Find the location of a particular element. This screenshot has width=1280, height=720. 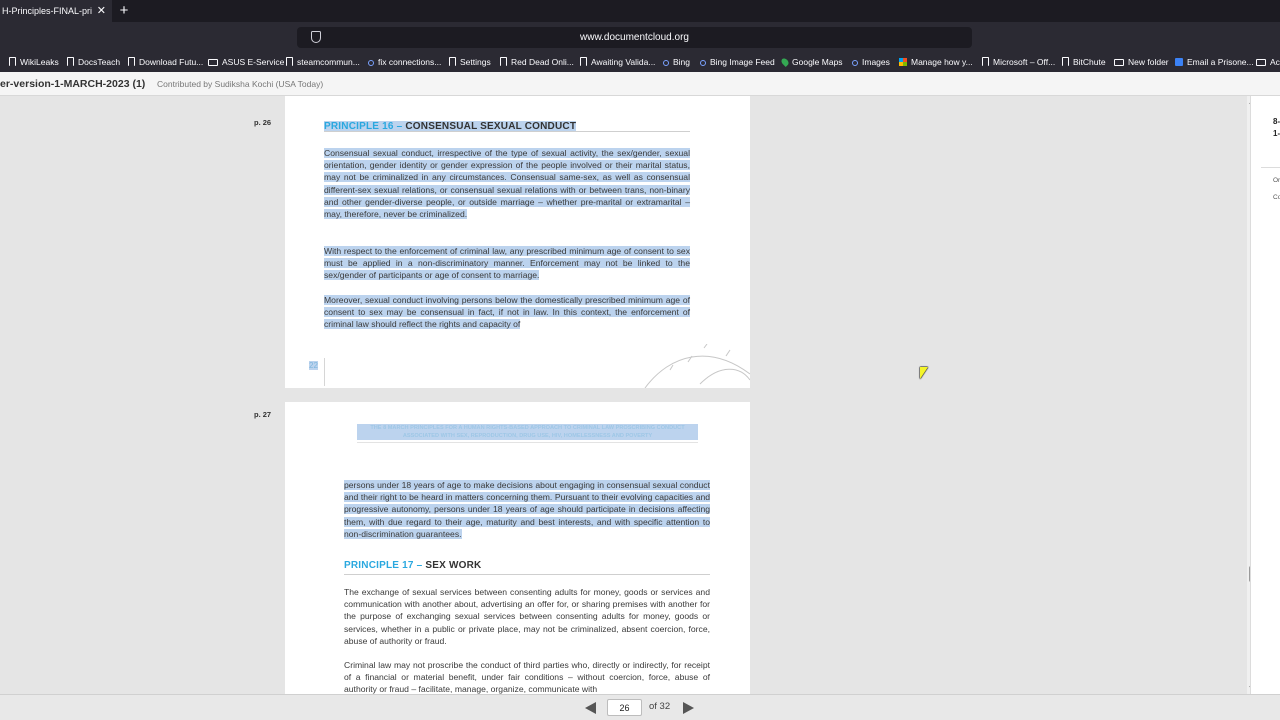

page-number-input is located at coordinates (624, 707).